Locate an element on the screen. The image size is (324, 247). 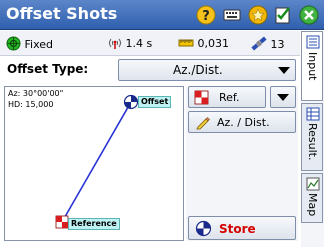
reference-button-label: Ref. is located at coordinates (229, 97).